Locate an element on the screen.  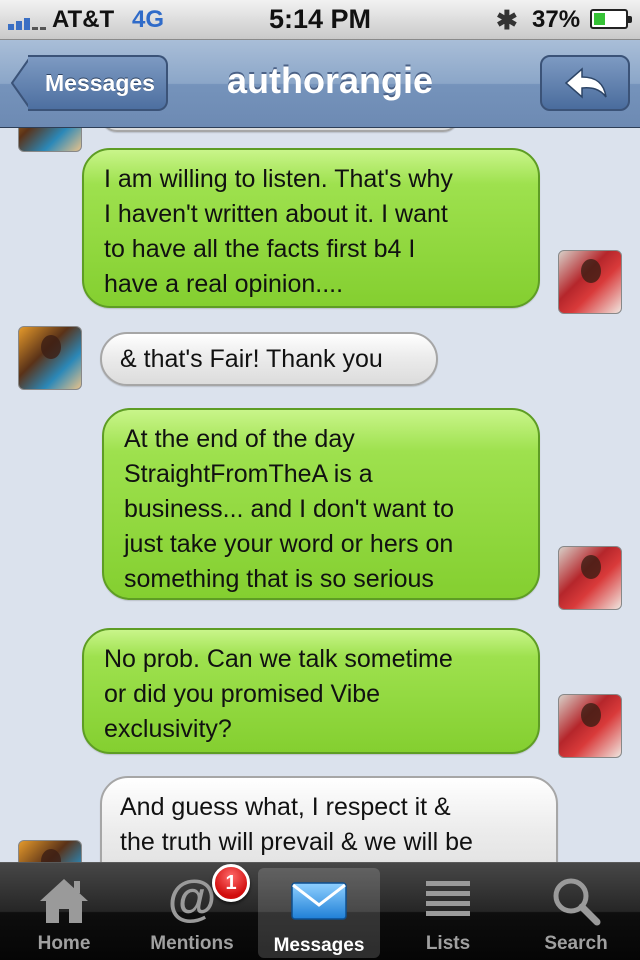
magnifier-icon is located at coordinates (577, 902).